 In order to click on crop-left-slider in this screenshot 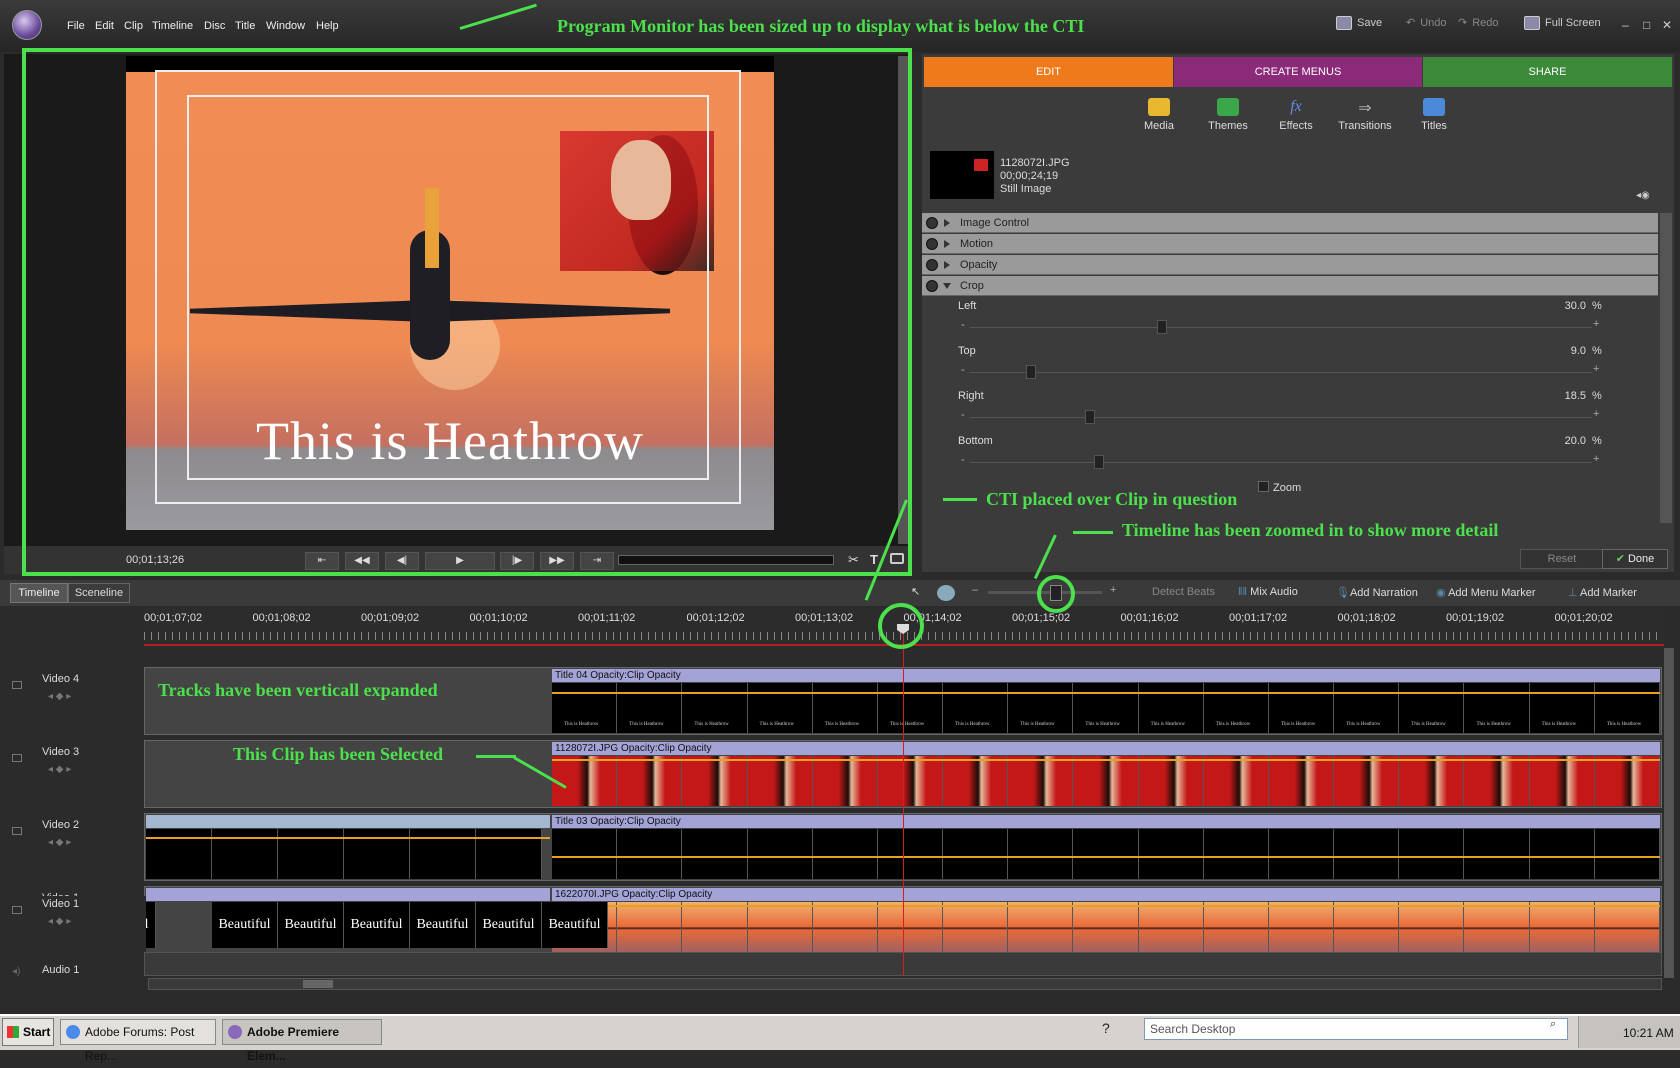, I will do `click(1281, 327)`.